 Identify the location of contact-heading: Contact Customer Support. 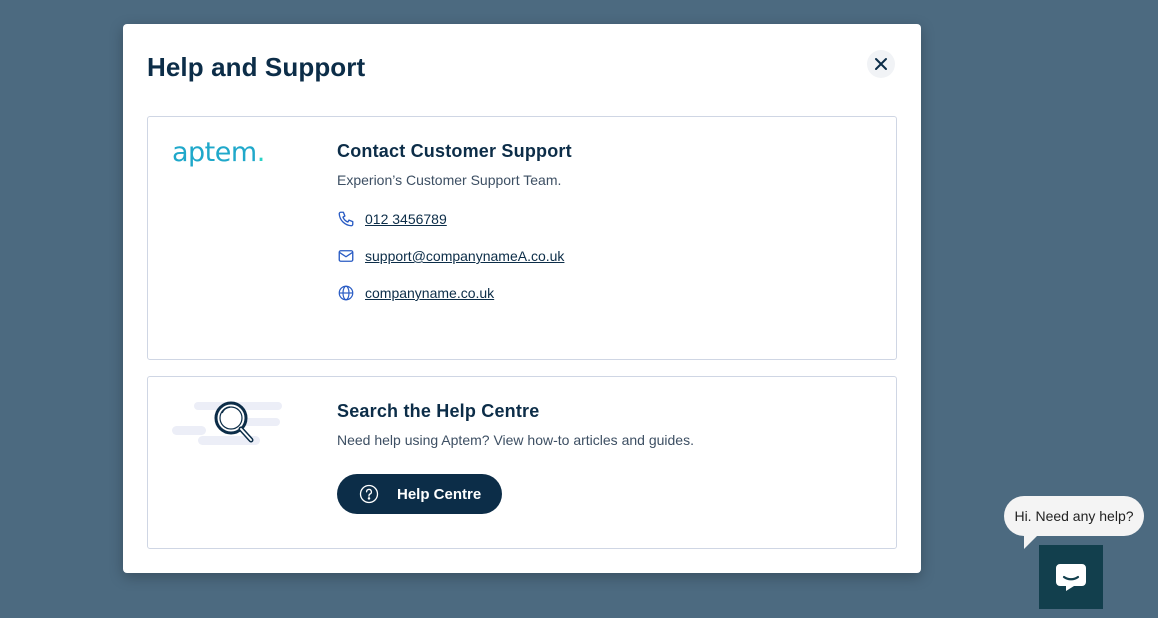
(454, 151).